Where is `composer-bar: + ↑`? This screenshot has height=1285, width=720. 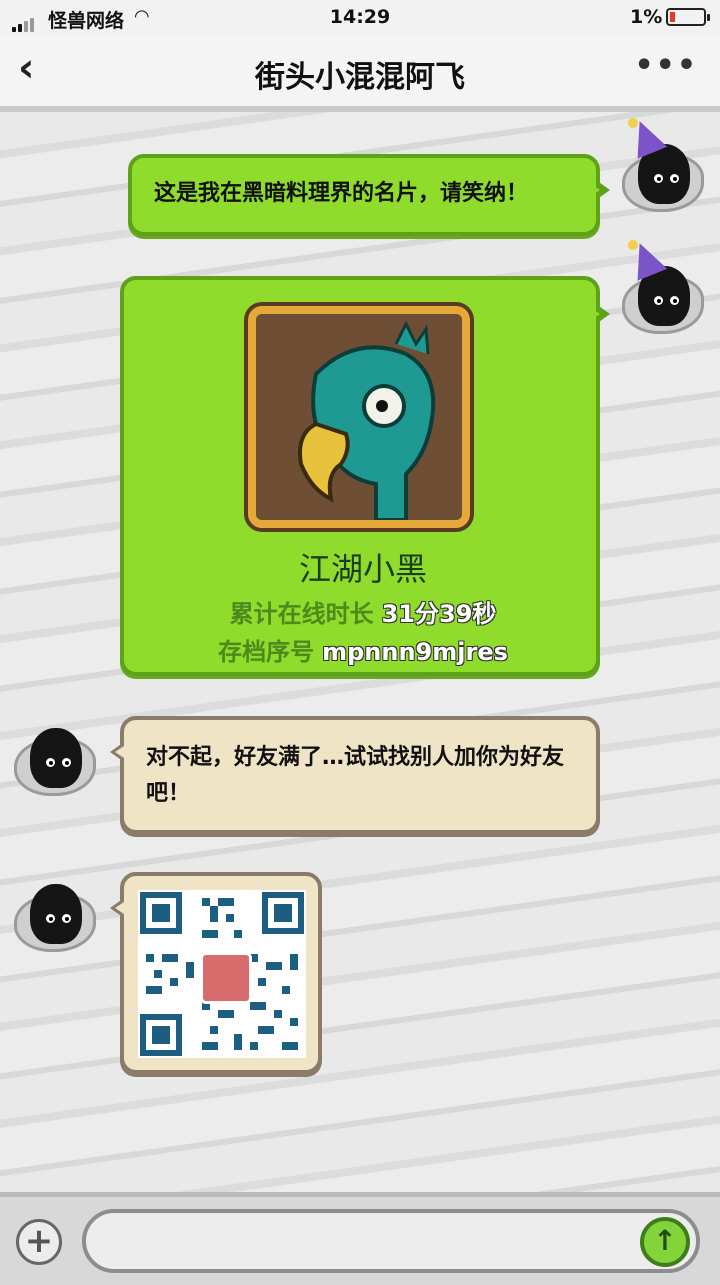
composer-bar: + ↑ is located at coordinates (360, 1238).